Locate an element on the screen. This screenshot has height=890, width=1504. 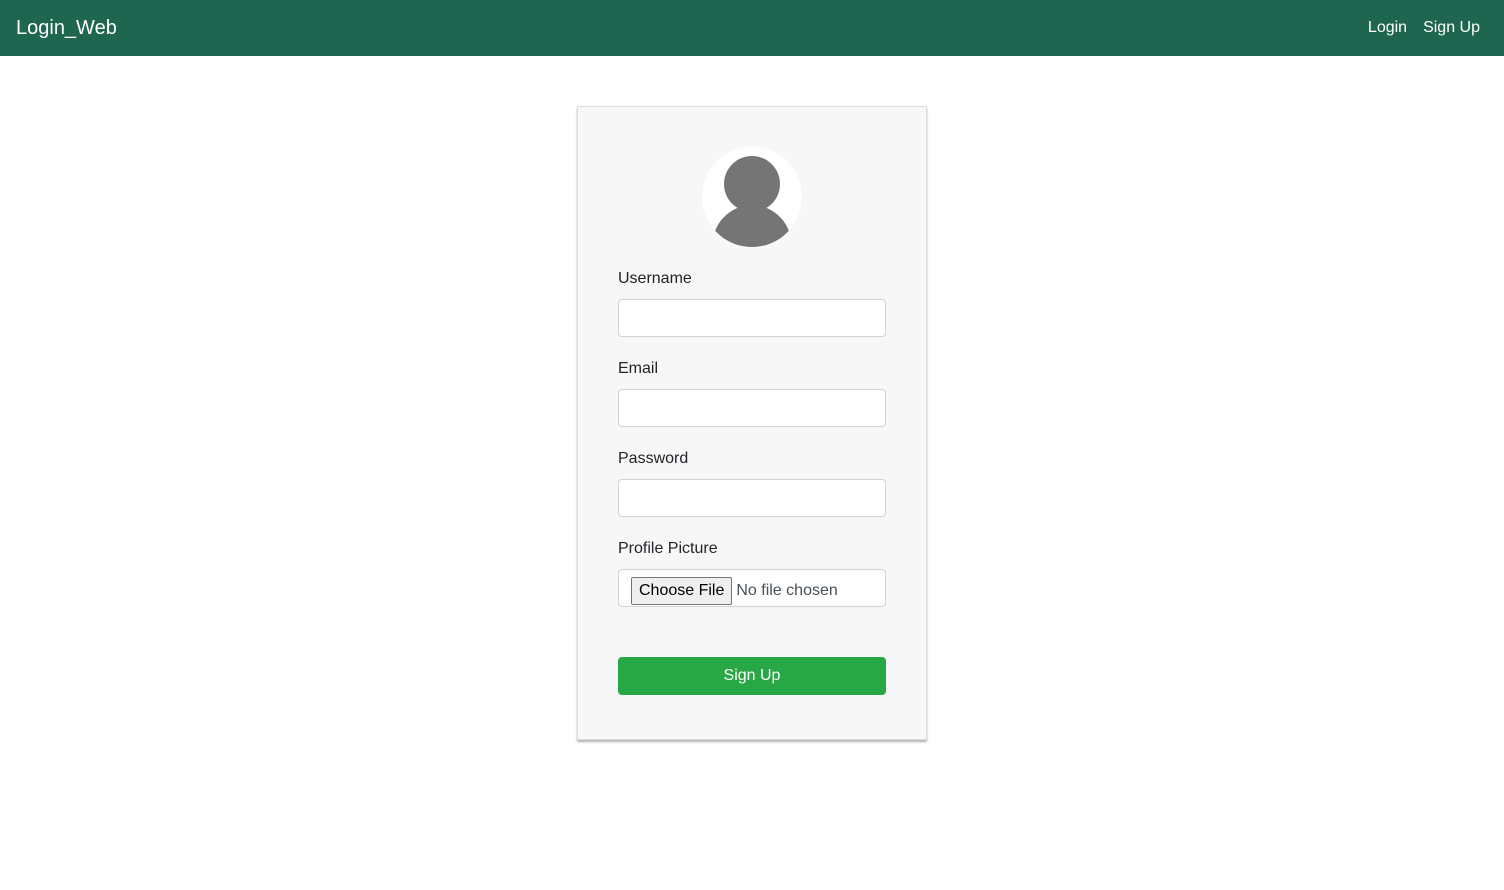
username-group: Username is located at coordinates (752, 303).